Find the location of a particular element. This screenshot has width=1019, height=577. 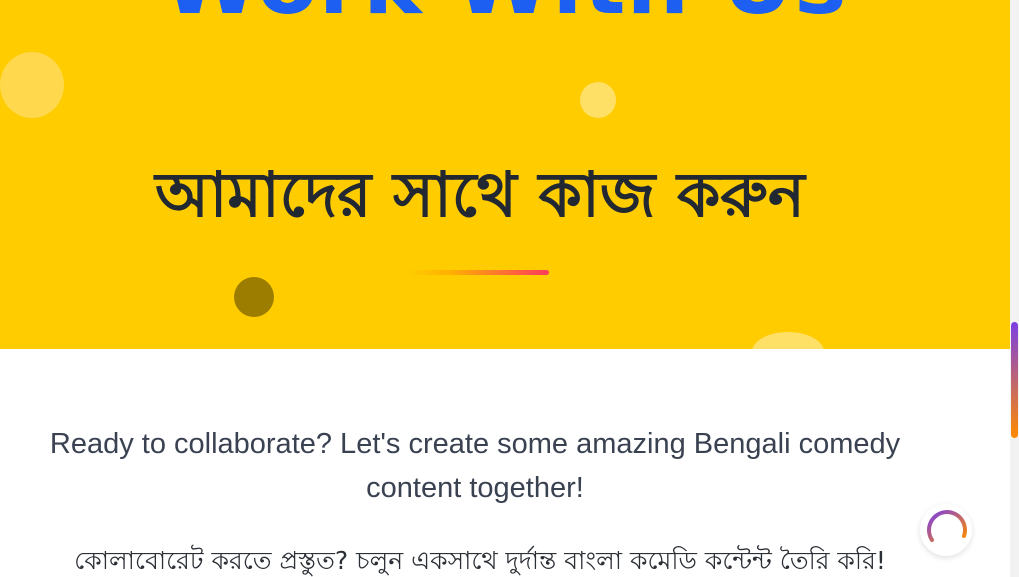

page-title-english: Work With Us is located at coordinates (505, 14).